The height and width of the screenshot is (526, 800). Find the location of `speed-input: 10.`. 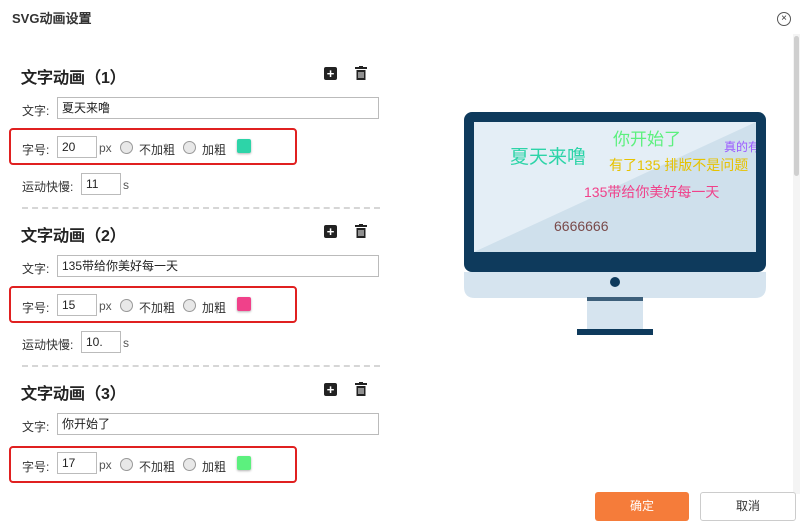

speed-input: 10. is located at coordinates (101, 342).